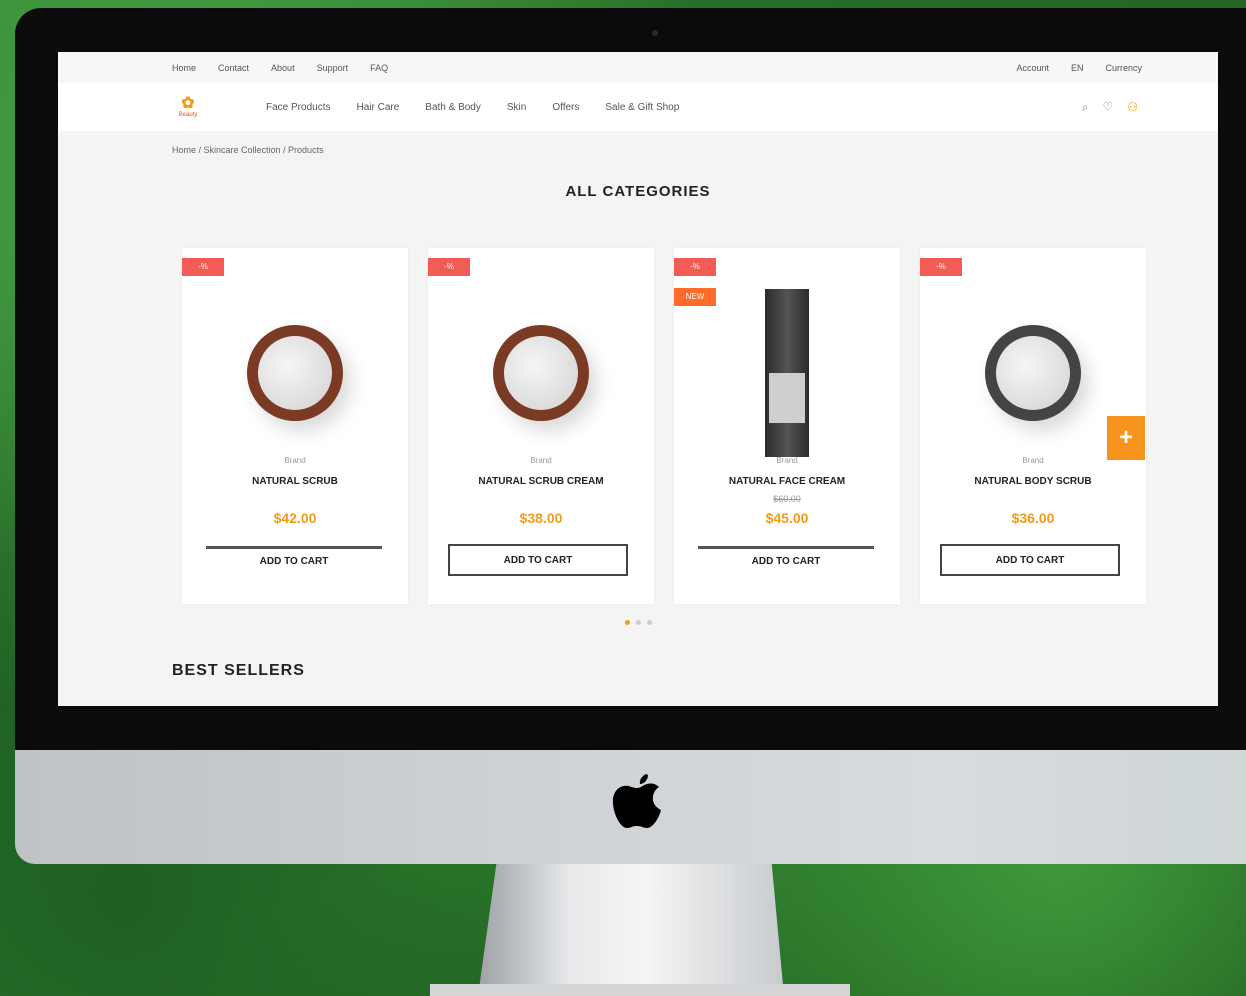 This screenshot has width=1246, height=996. I want to click on user-icon: ⚇, so click(1132, 107).